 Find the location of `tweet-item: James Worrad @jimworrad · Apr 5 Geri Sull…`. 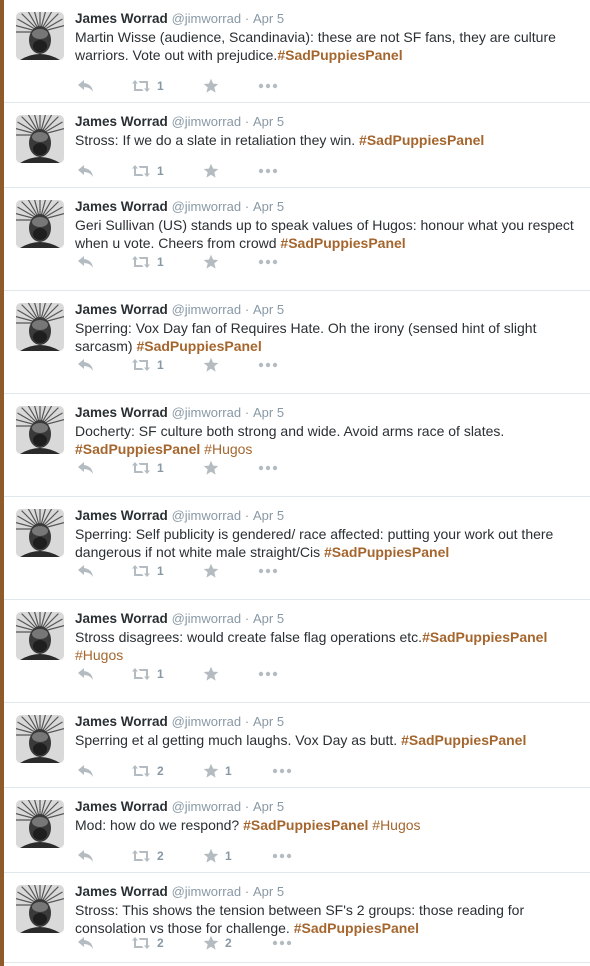

tweet-item: James Worrad @jimworrad · Apr 5 Geri Sull… is located at coordinates (297, 239).